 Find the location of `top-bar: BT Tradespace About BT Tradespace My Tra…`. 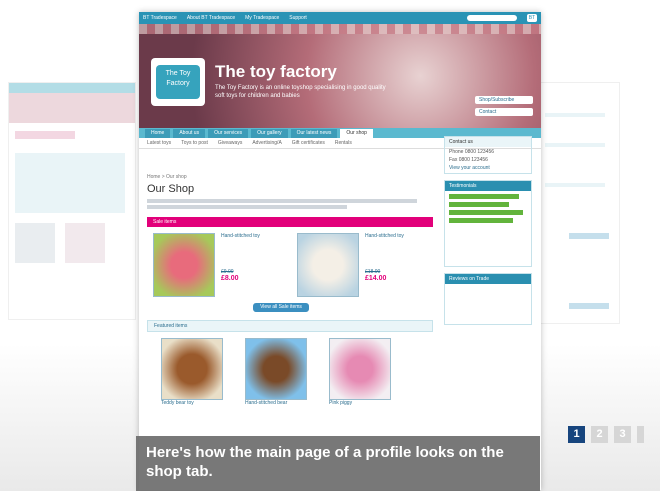

top-bar: BT Tradespace About BT Tradespace My Tra… is located at coordinates (340, 18).